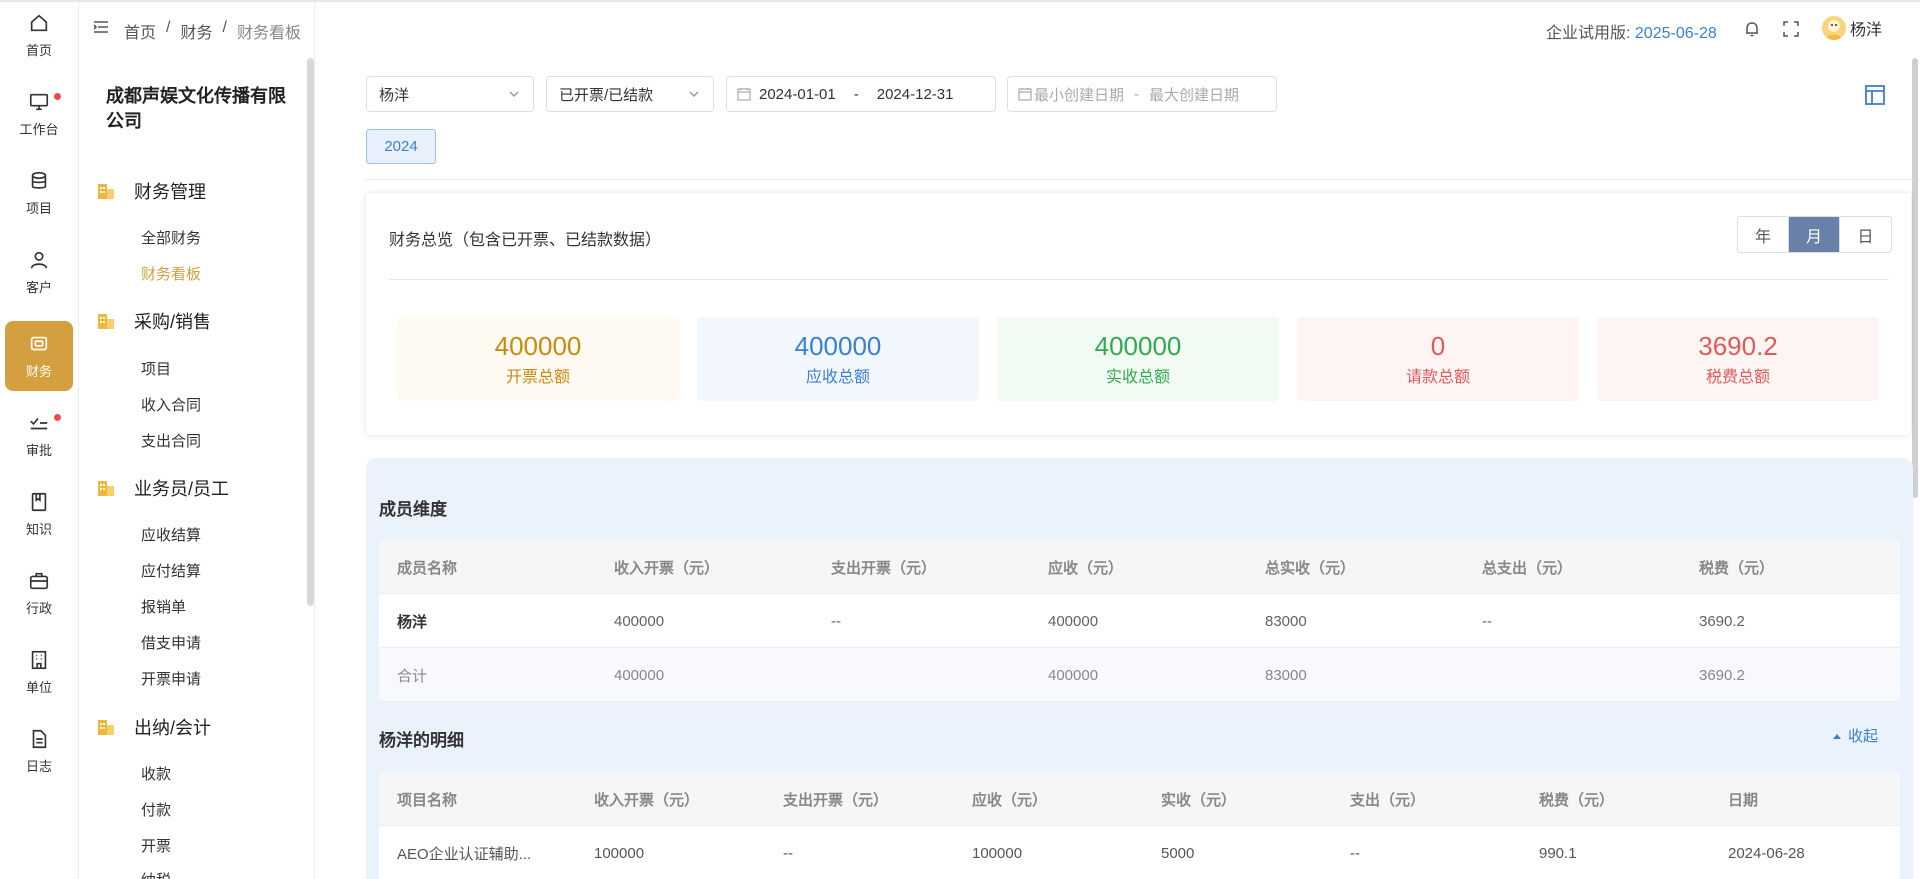 The image size is (1920, 879). What do you see at coordinates (1743, 800) in the screenshot?
I see `column-header: 日期` at bounding box center [1743, 800].